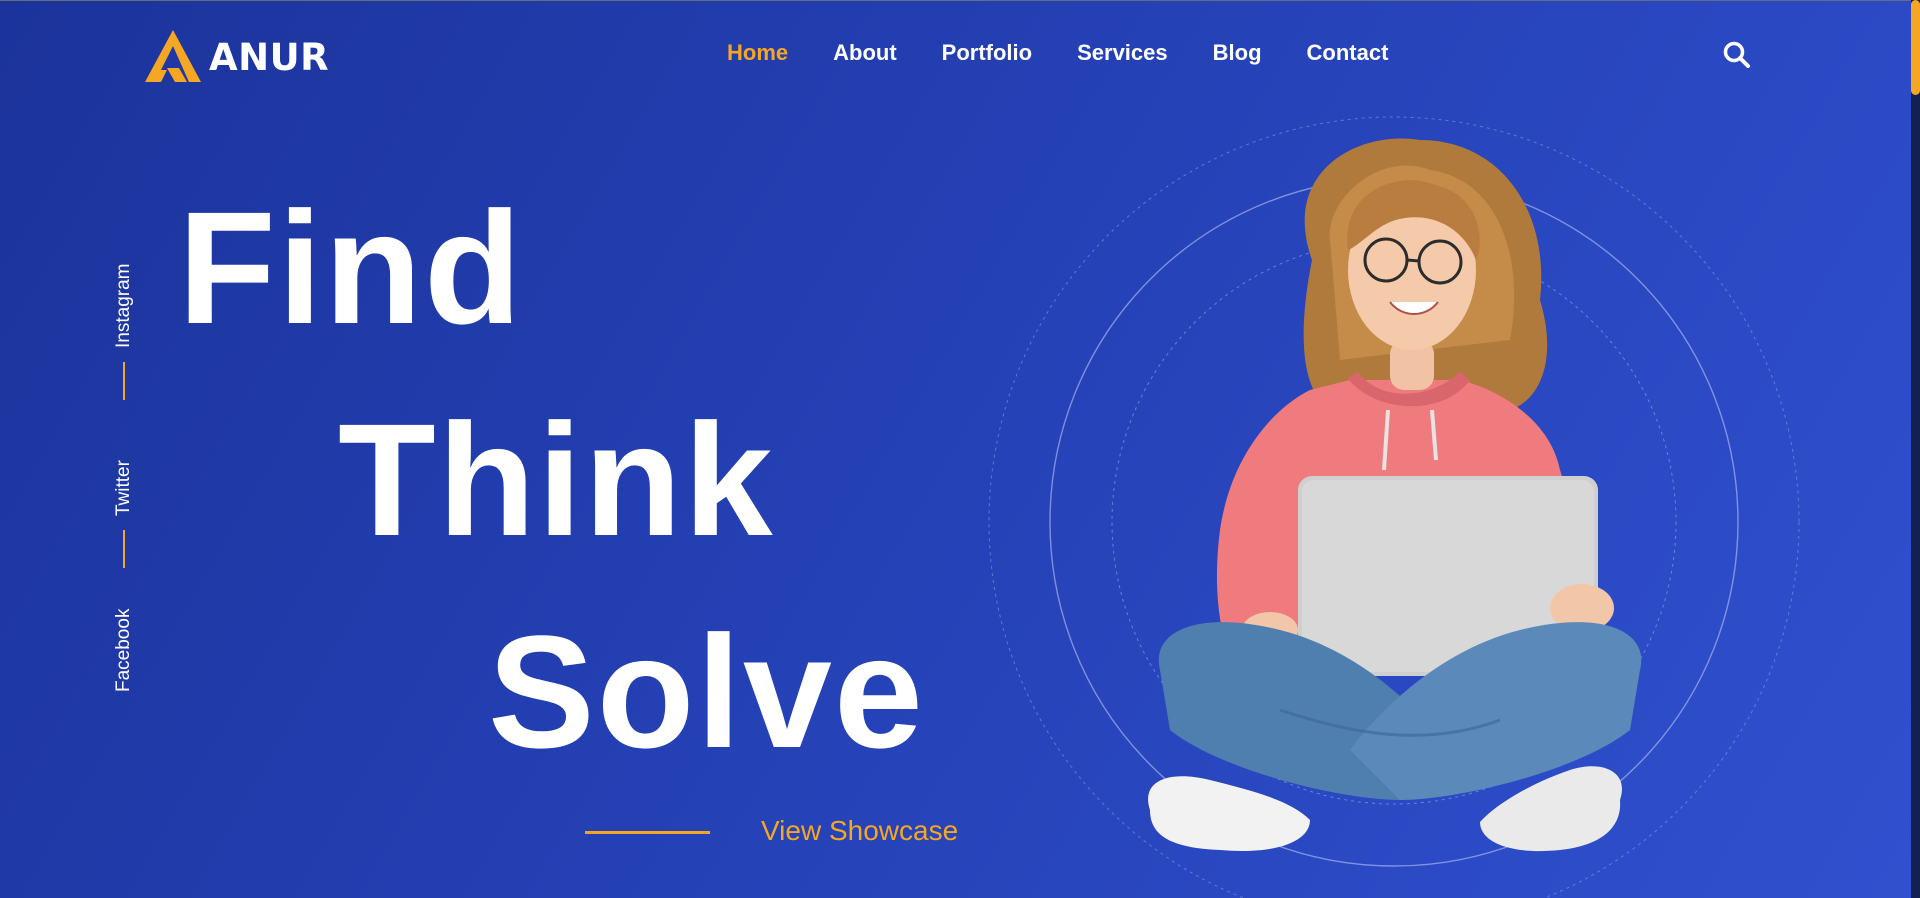  What do you see at coordinates (123, 488) in the screenshot?
I see `social-twitter-label: Twitter` at bounding box center [123, 488].